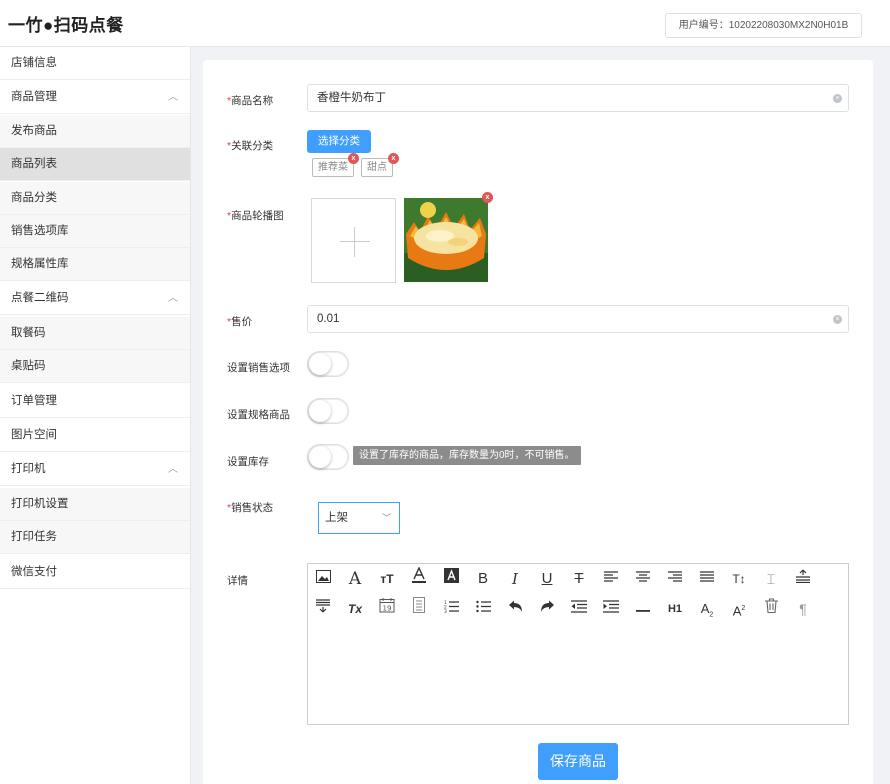  I want to click on line-height-icon: T↕, so click(739, 579).